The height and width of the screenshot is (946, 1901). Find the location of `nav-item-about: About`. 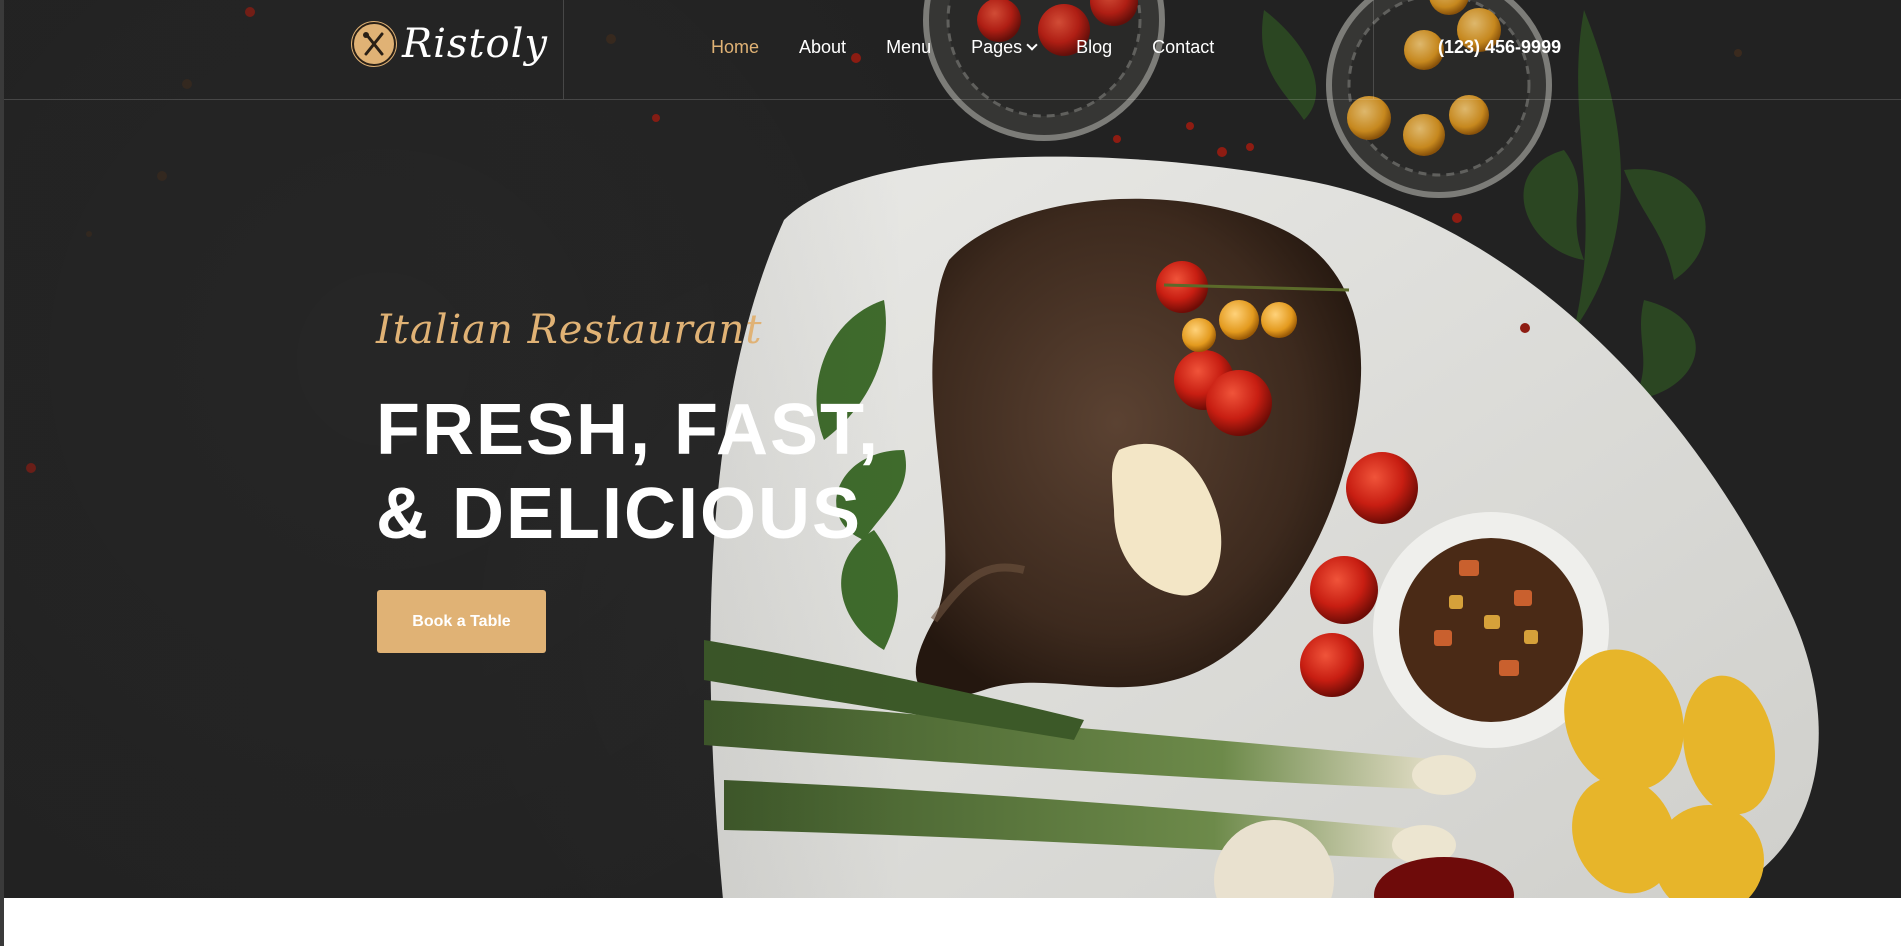

nav-item-about: About is located at coordinates (822, 47).